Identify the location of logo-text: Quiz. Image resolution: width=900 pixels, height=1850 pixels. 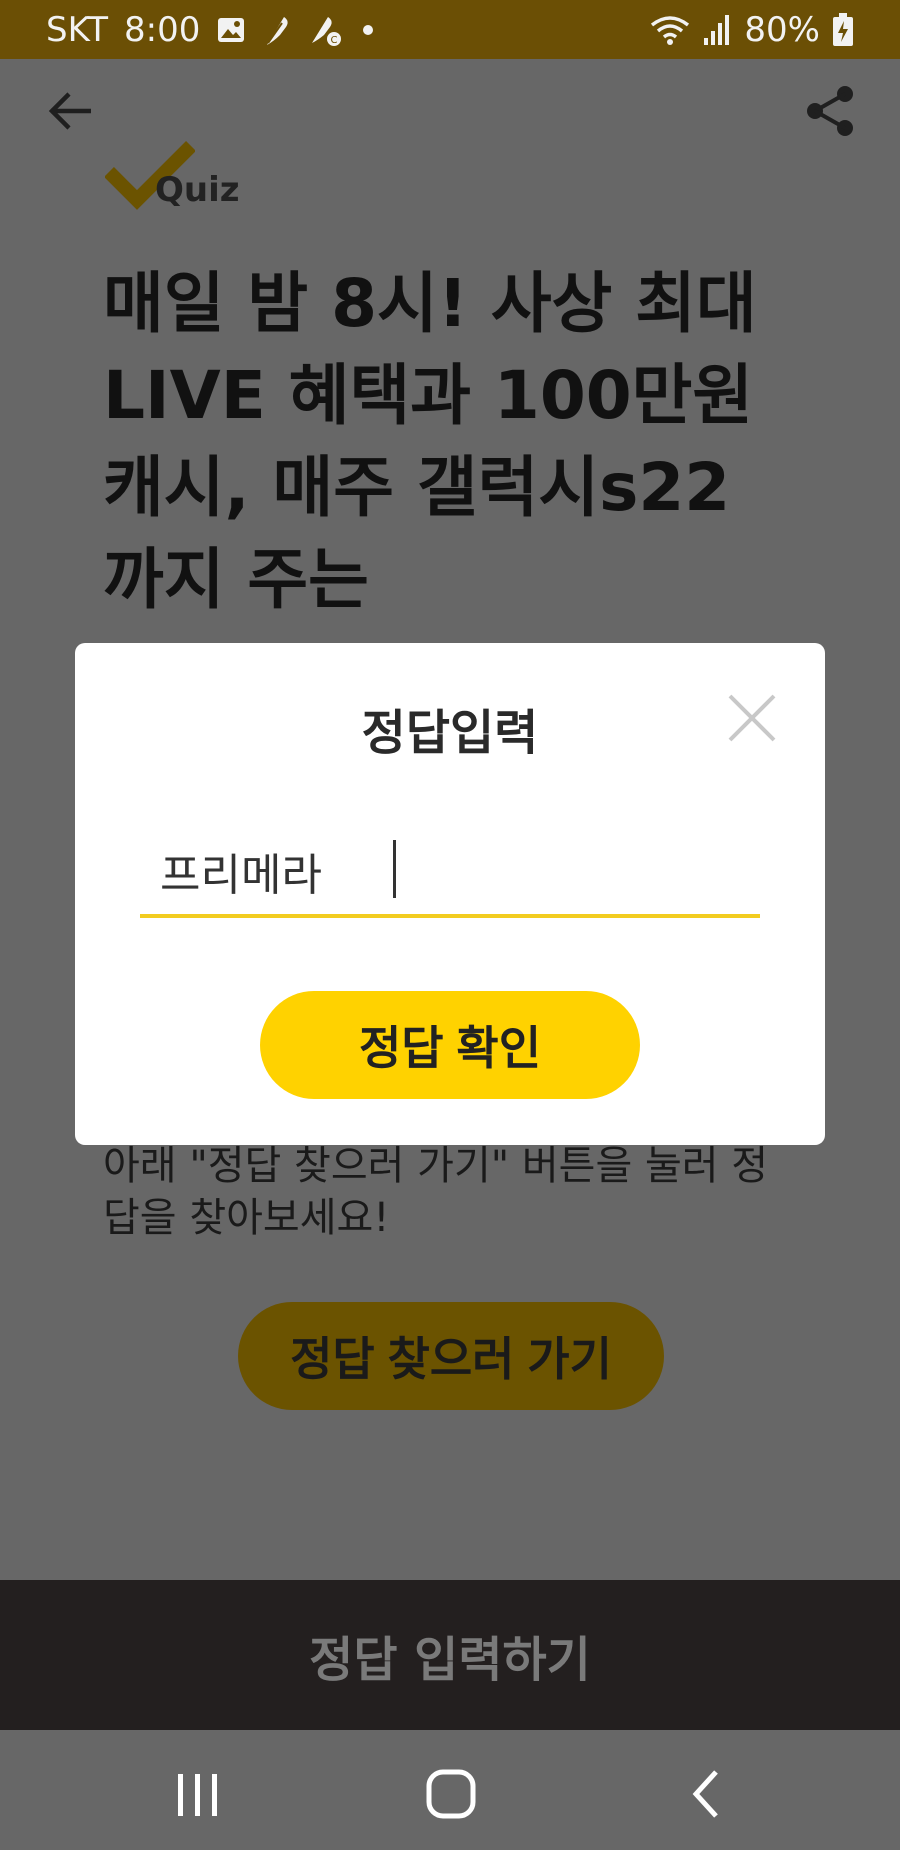
(197, 190).